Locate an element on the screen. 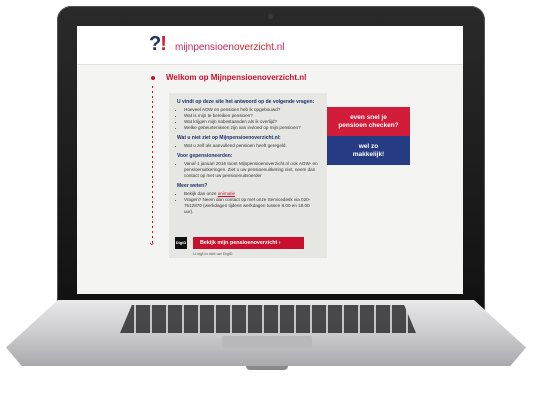 The width and height of the screenshot is (534, 401). promo-bottom: wel zo makkelijk! is located at coordinates (368, 150).